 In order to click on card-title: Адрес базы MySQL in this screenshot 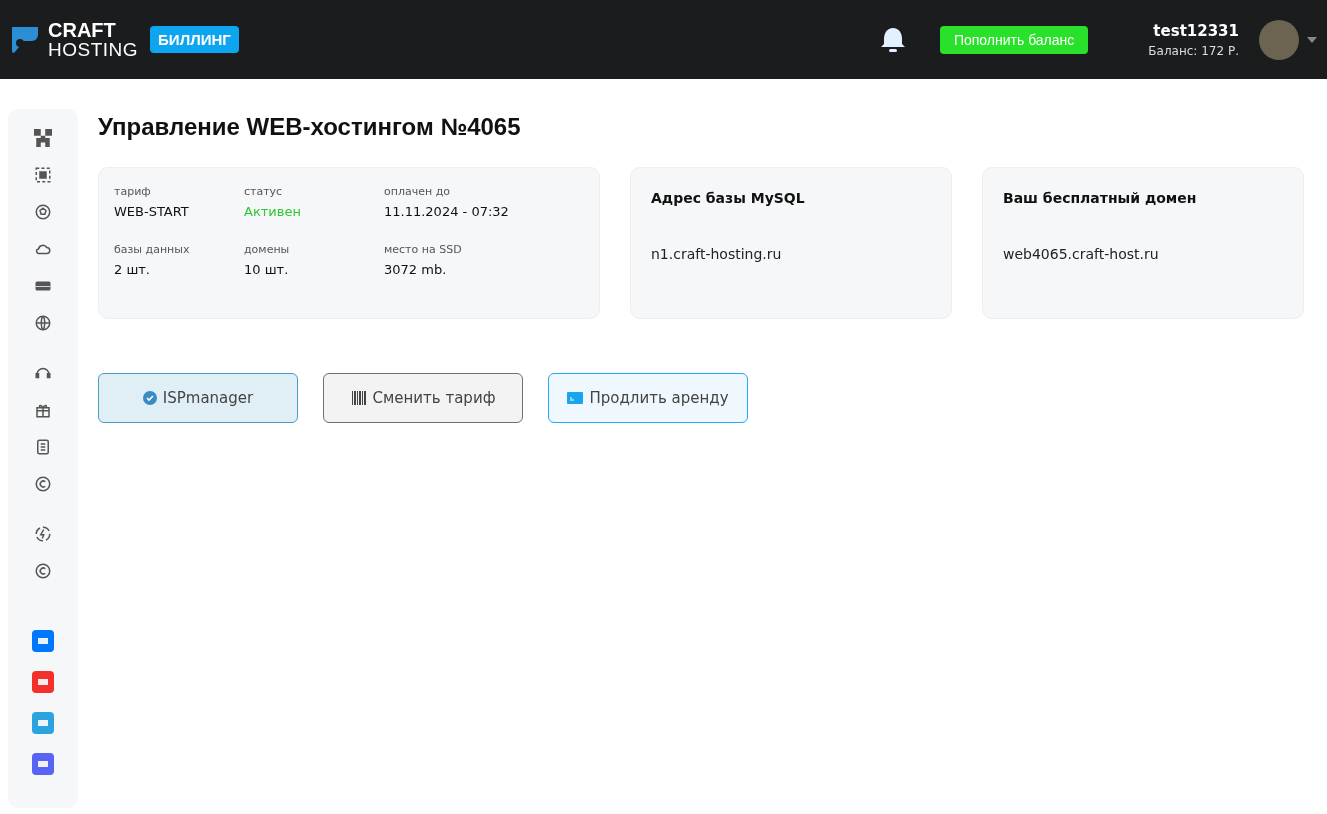, I will do `click(728, 198)`.